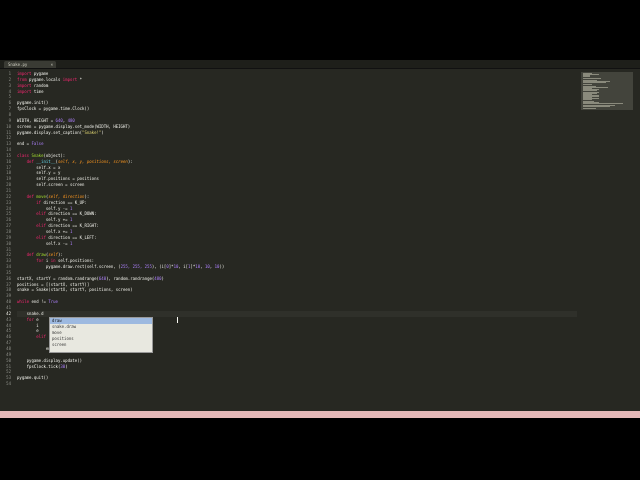 The height and width of the screenshot is (480, 640). Describe the element at coordinates (30, 64) in the screenshot. I see `tab-snake-py: Snake.py ×` at that location.